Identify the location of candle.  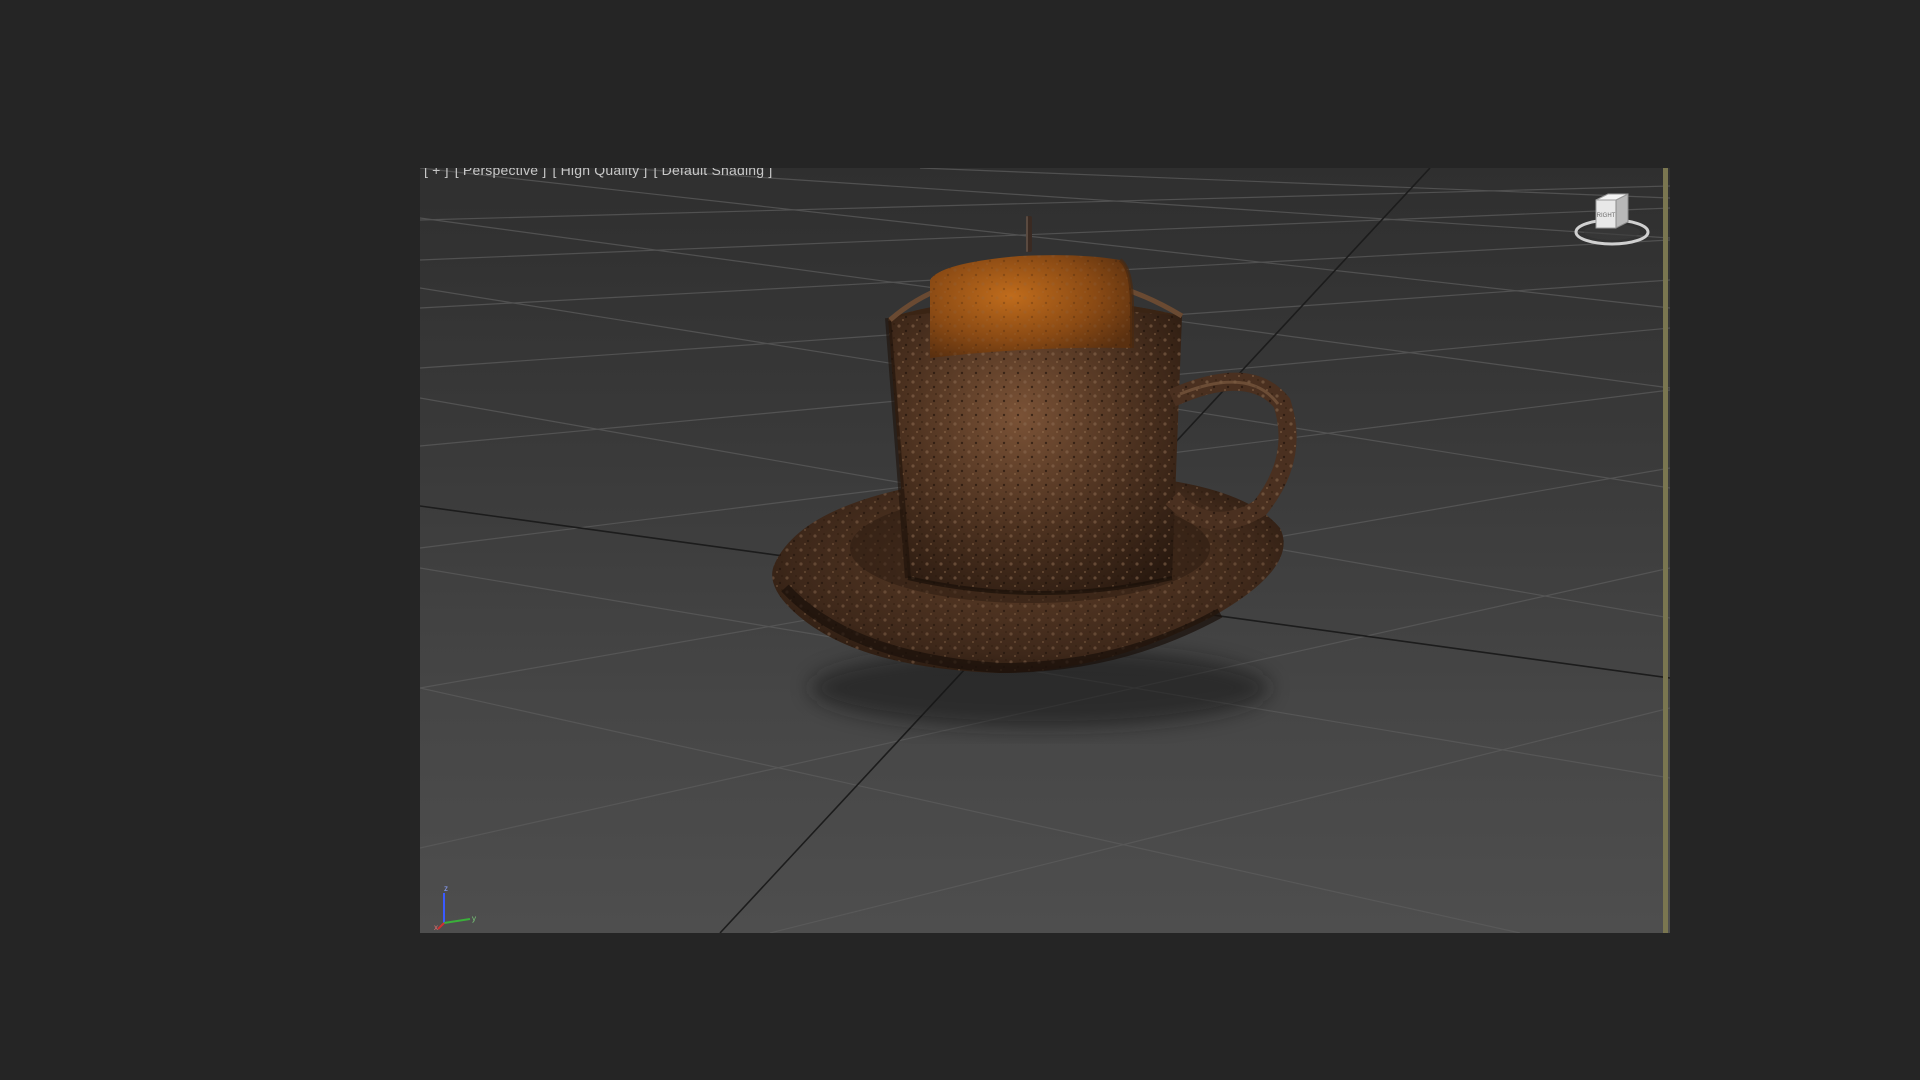
(1032, 306).